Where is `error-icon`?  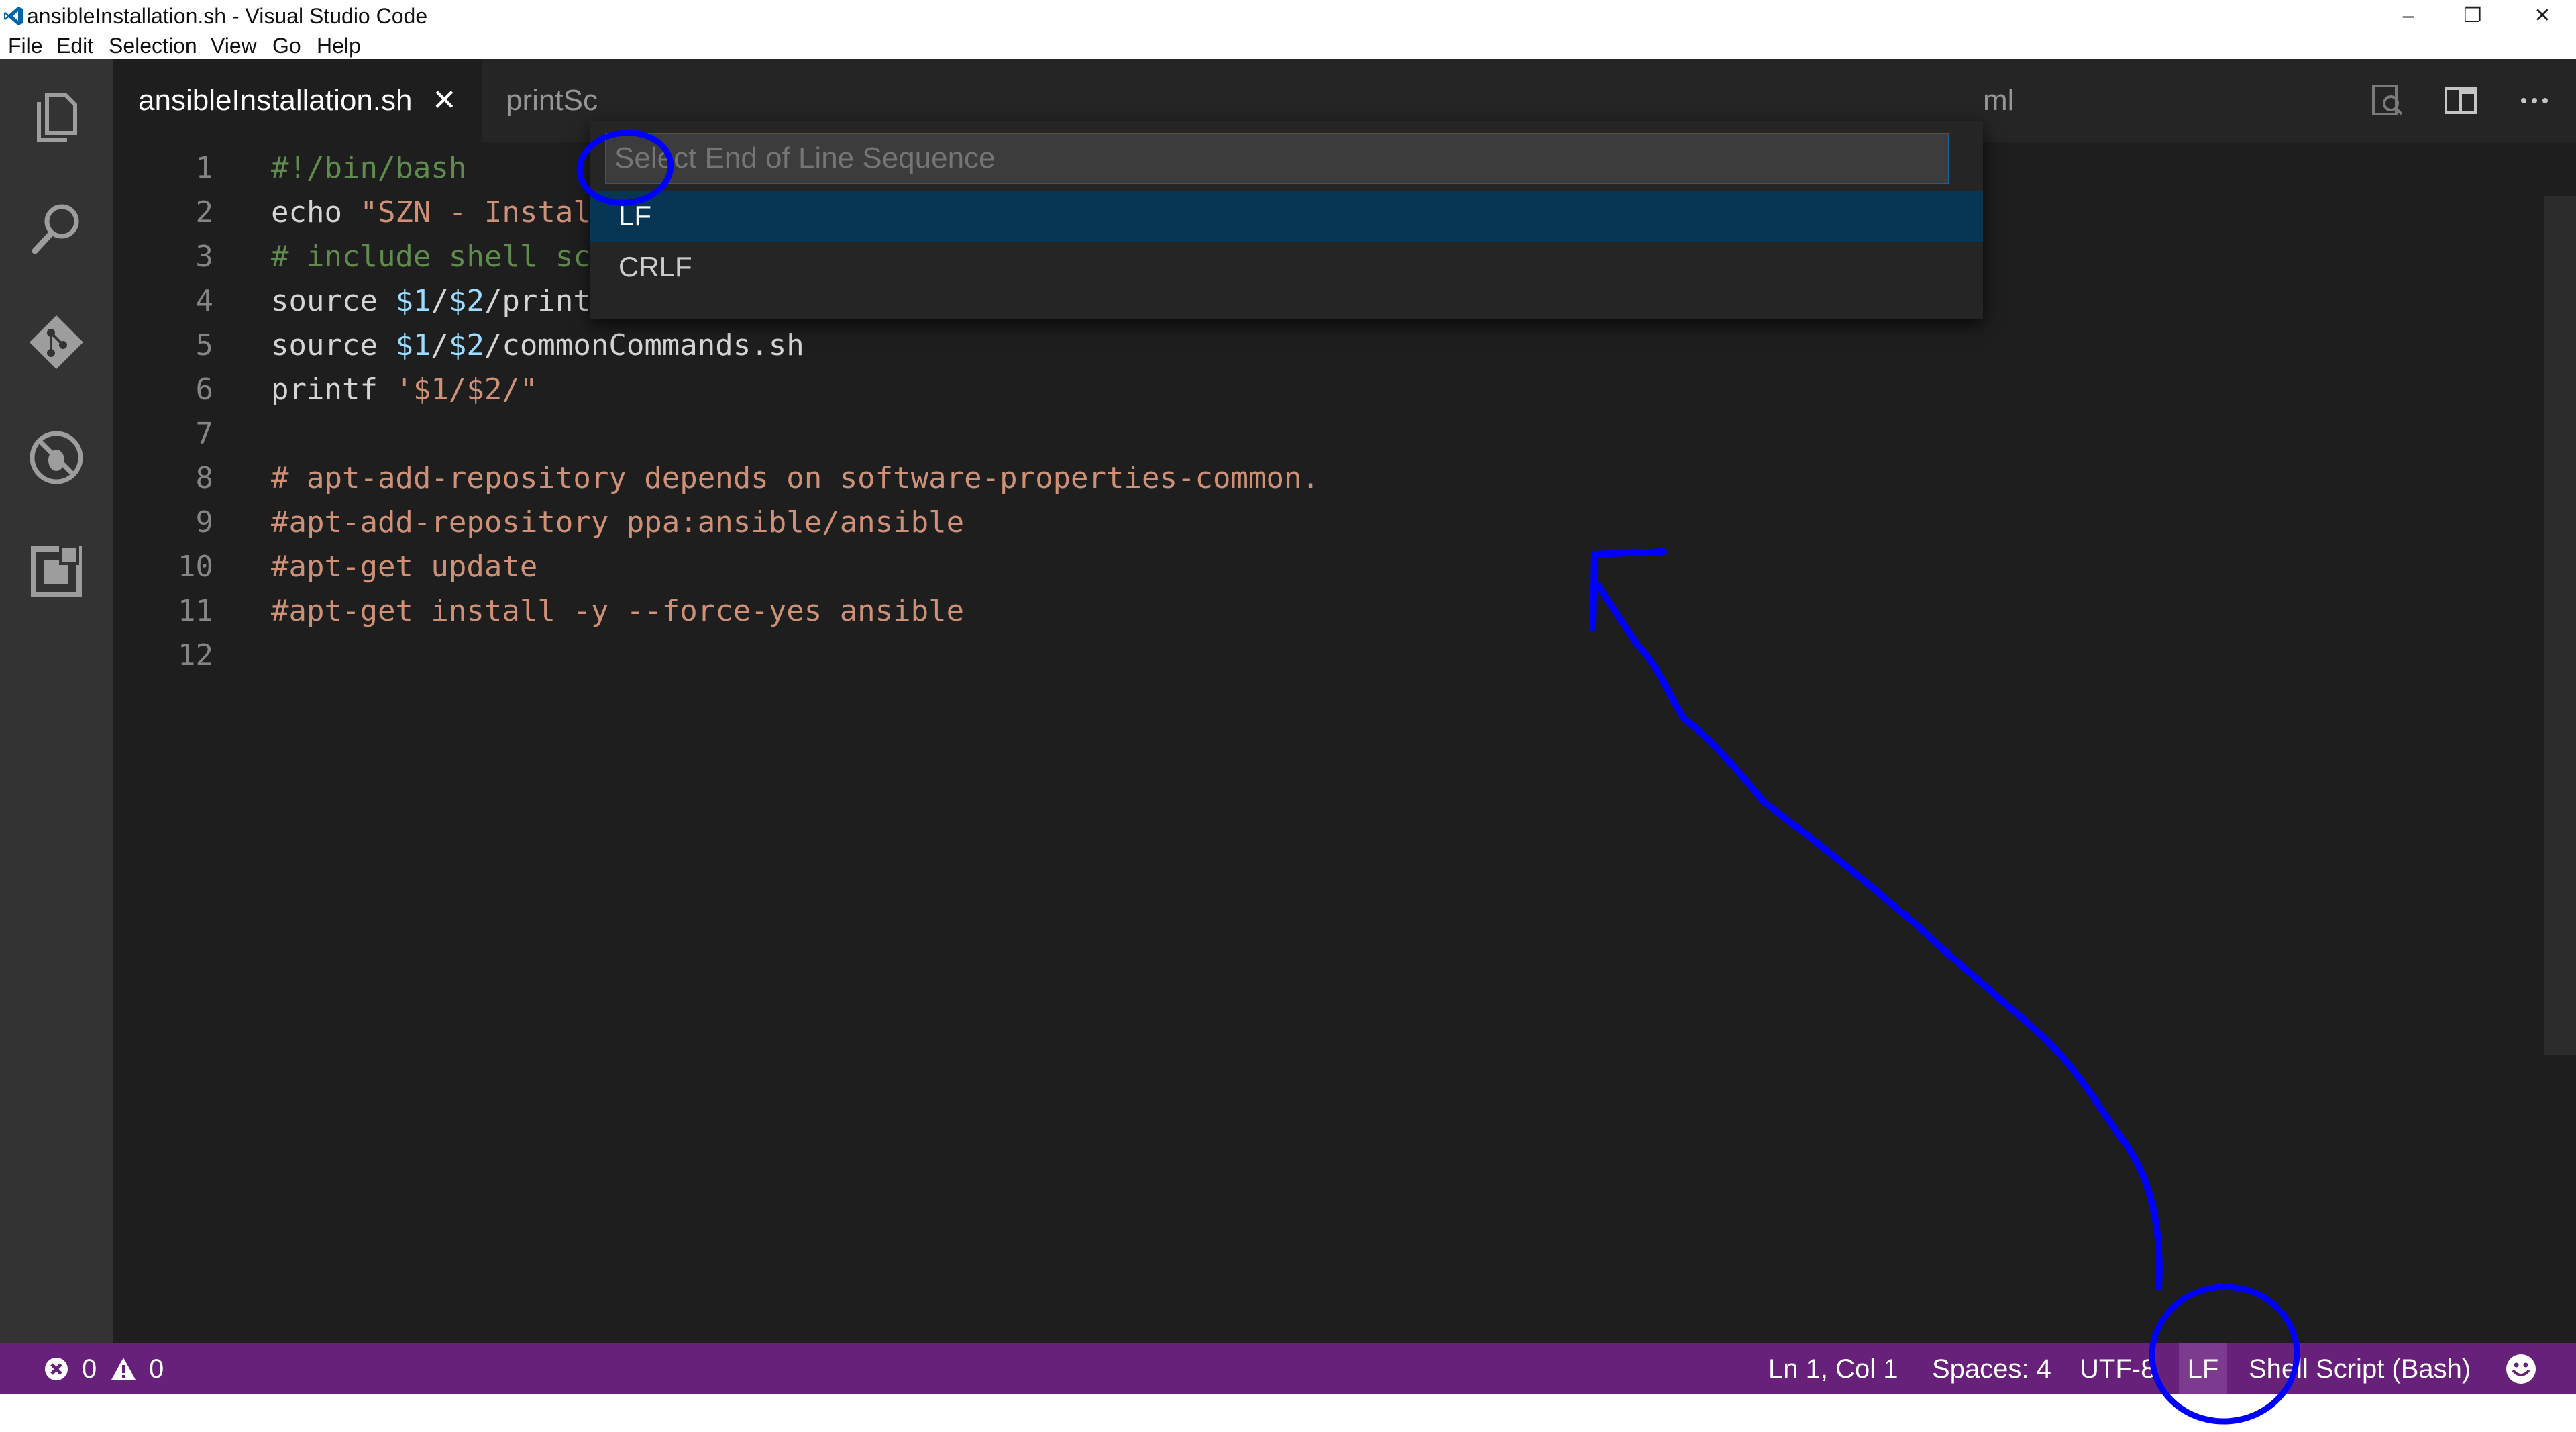 error-icon is located at coordinates (56, 1369).